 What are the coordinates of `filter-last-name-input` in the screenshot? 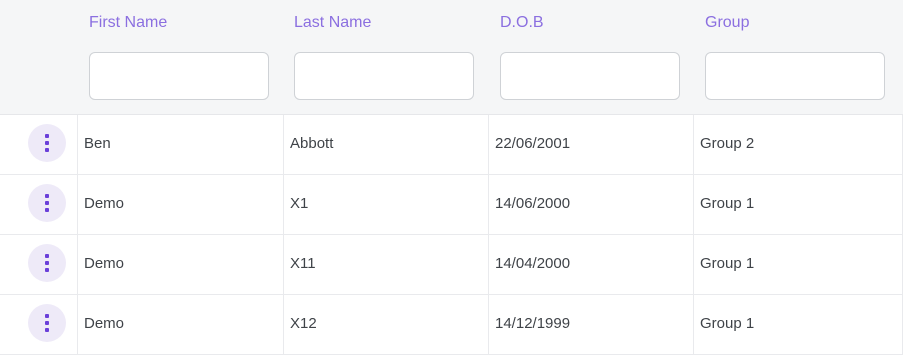 It's located at (384, 76).